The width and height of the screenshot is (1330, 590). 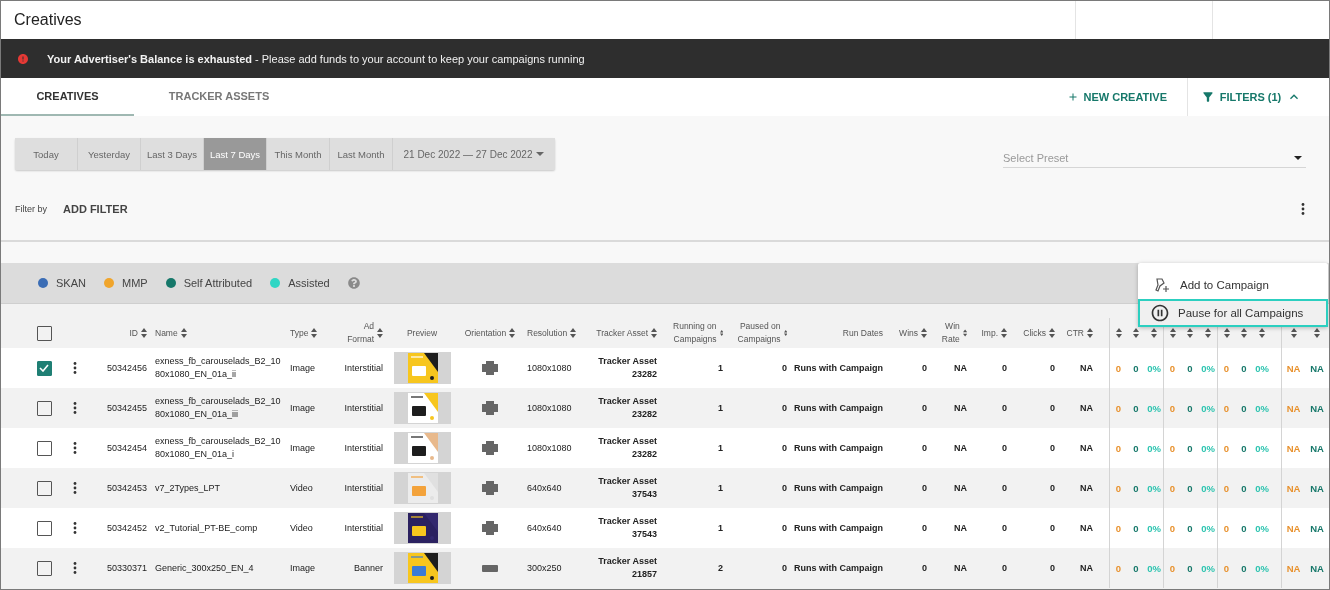 What do you see at coordinates (353, 283) in the screenshot?
I see `help-icon` at bounding box center [353, 283].